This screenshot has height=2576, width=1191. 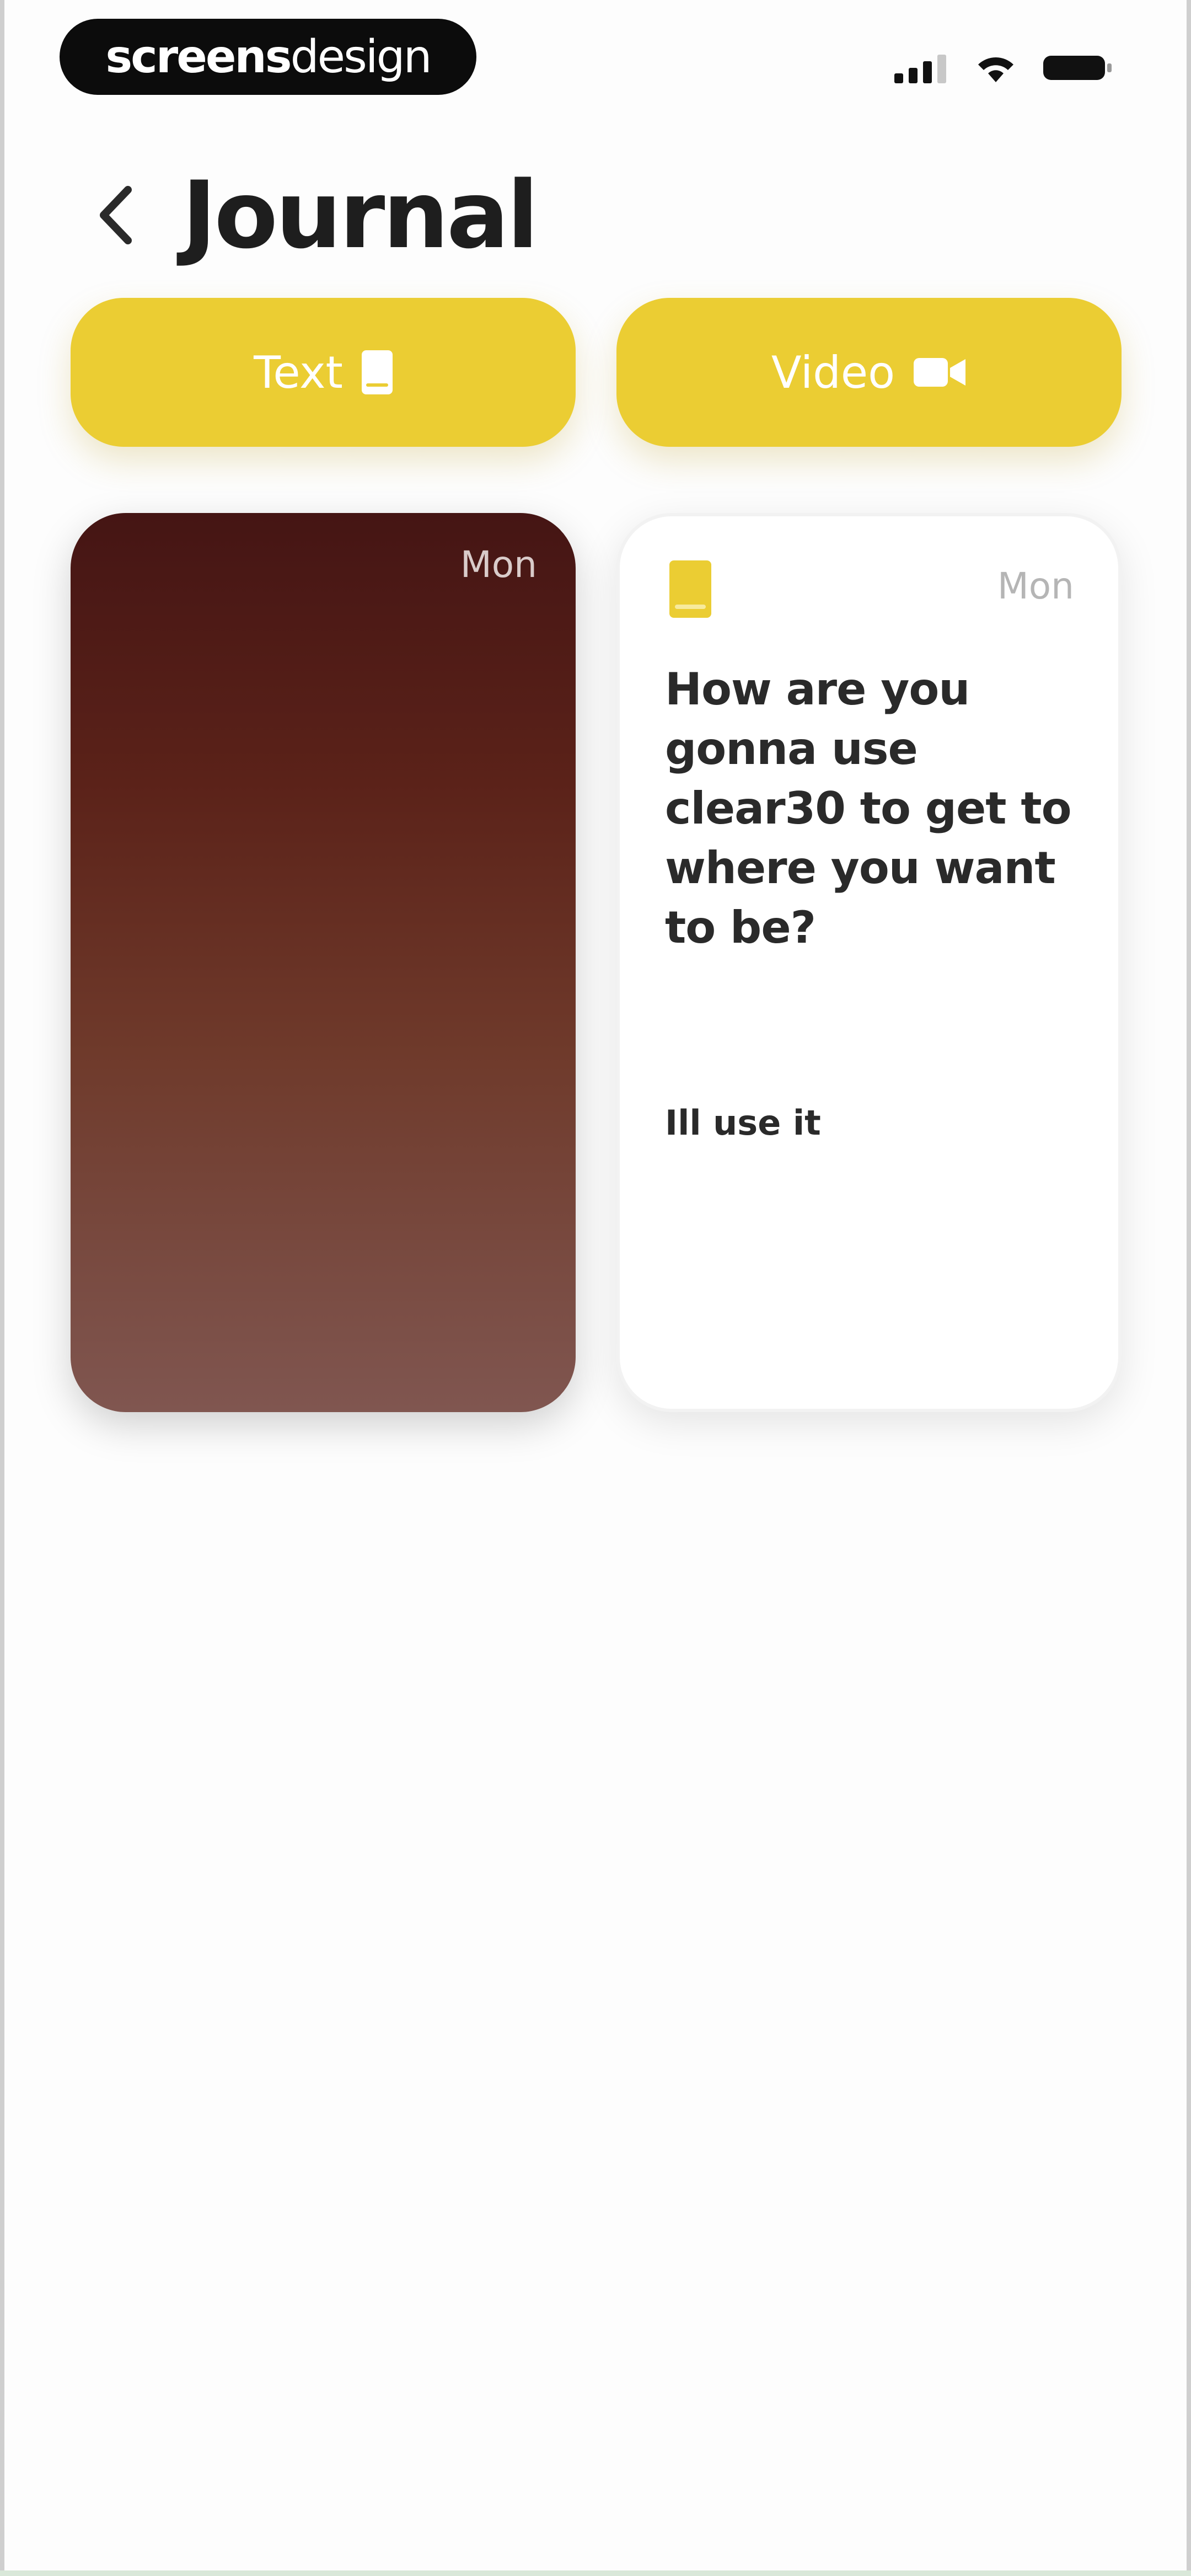 I want to click on entry-type-buttons: Text Video, so click(x=596, y=372).